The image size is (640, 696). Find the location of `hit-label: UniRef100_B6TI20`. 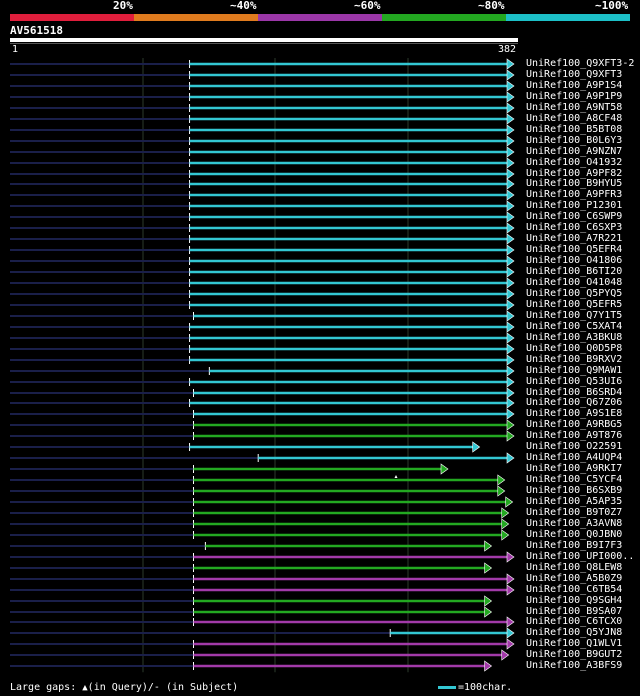

hit-label: UniRef100_B6TI20 is located at coordinates (574, 272).